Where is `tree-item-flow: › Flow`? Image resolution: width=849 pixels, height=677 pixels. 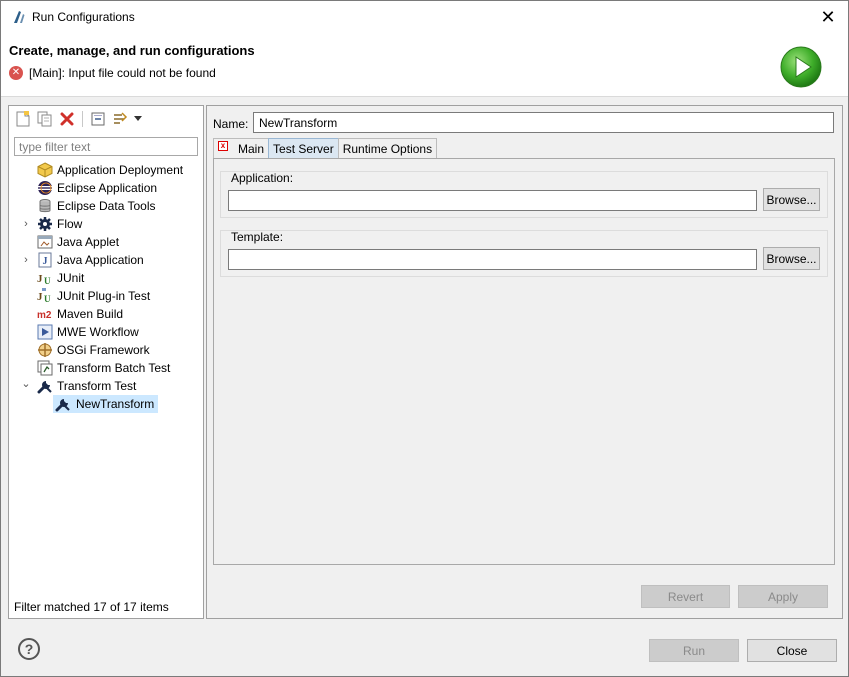 tree-item-flow: › Flow is located at coordinates (106, 224).